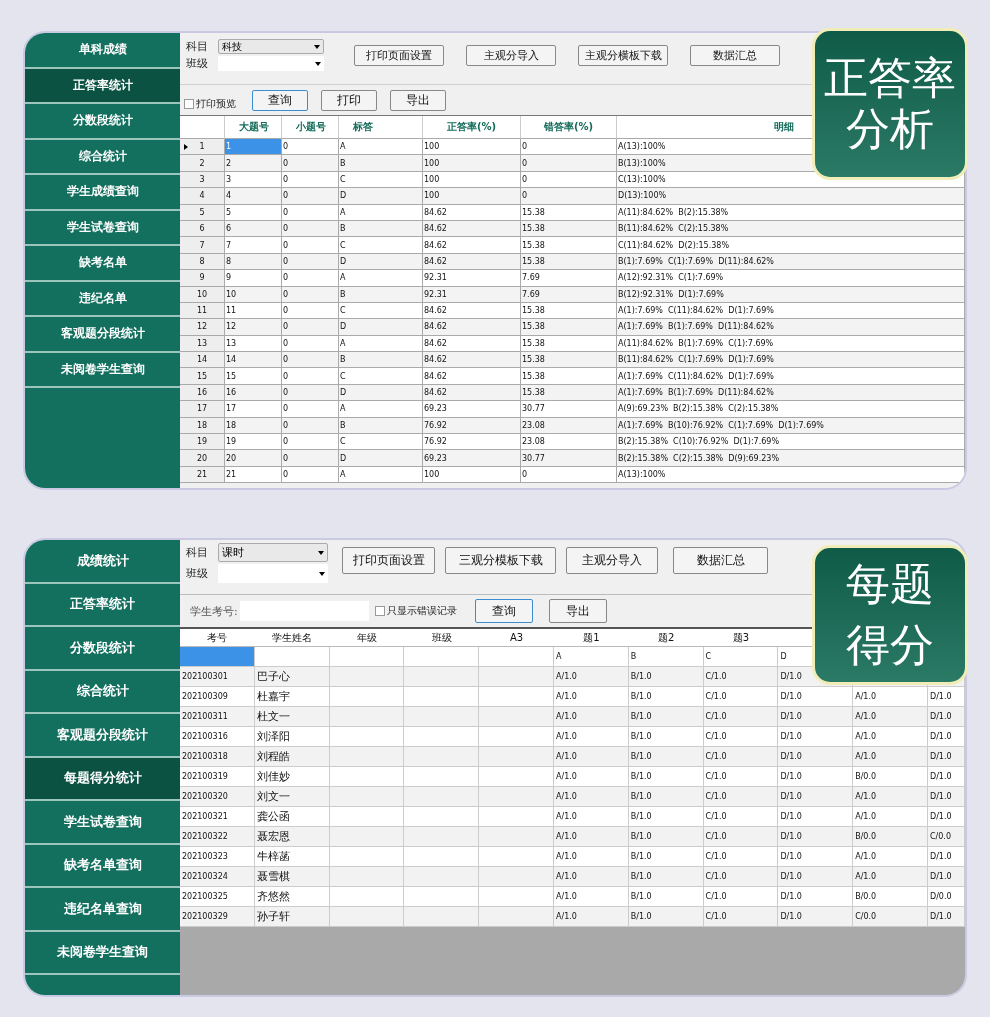 This screenshot has width=990, height=1017. Describe the element at coordinates (292, 817) in the screenshot. I see `table-cell: 龚公函` at that location.